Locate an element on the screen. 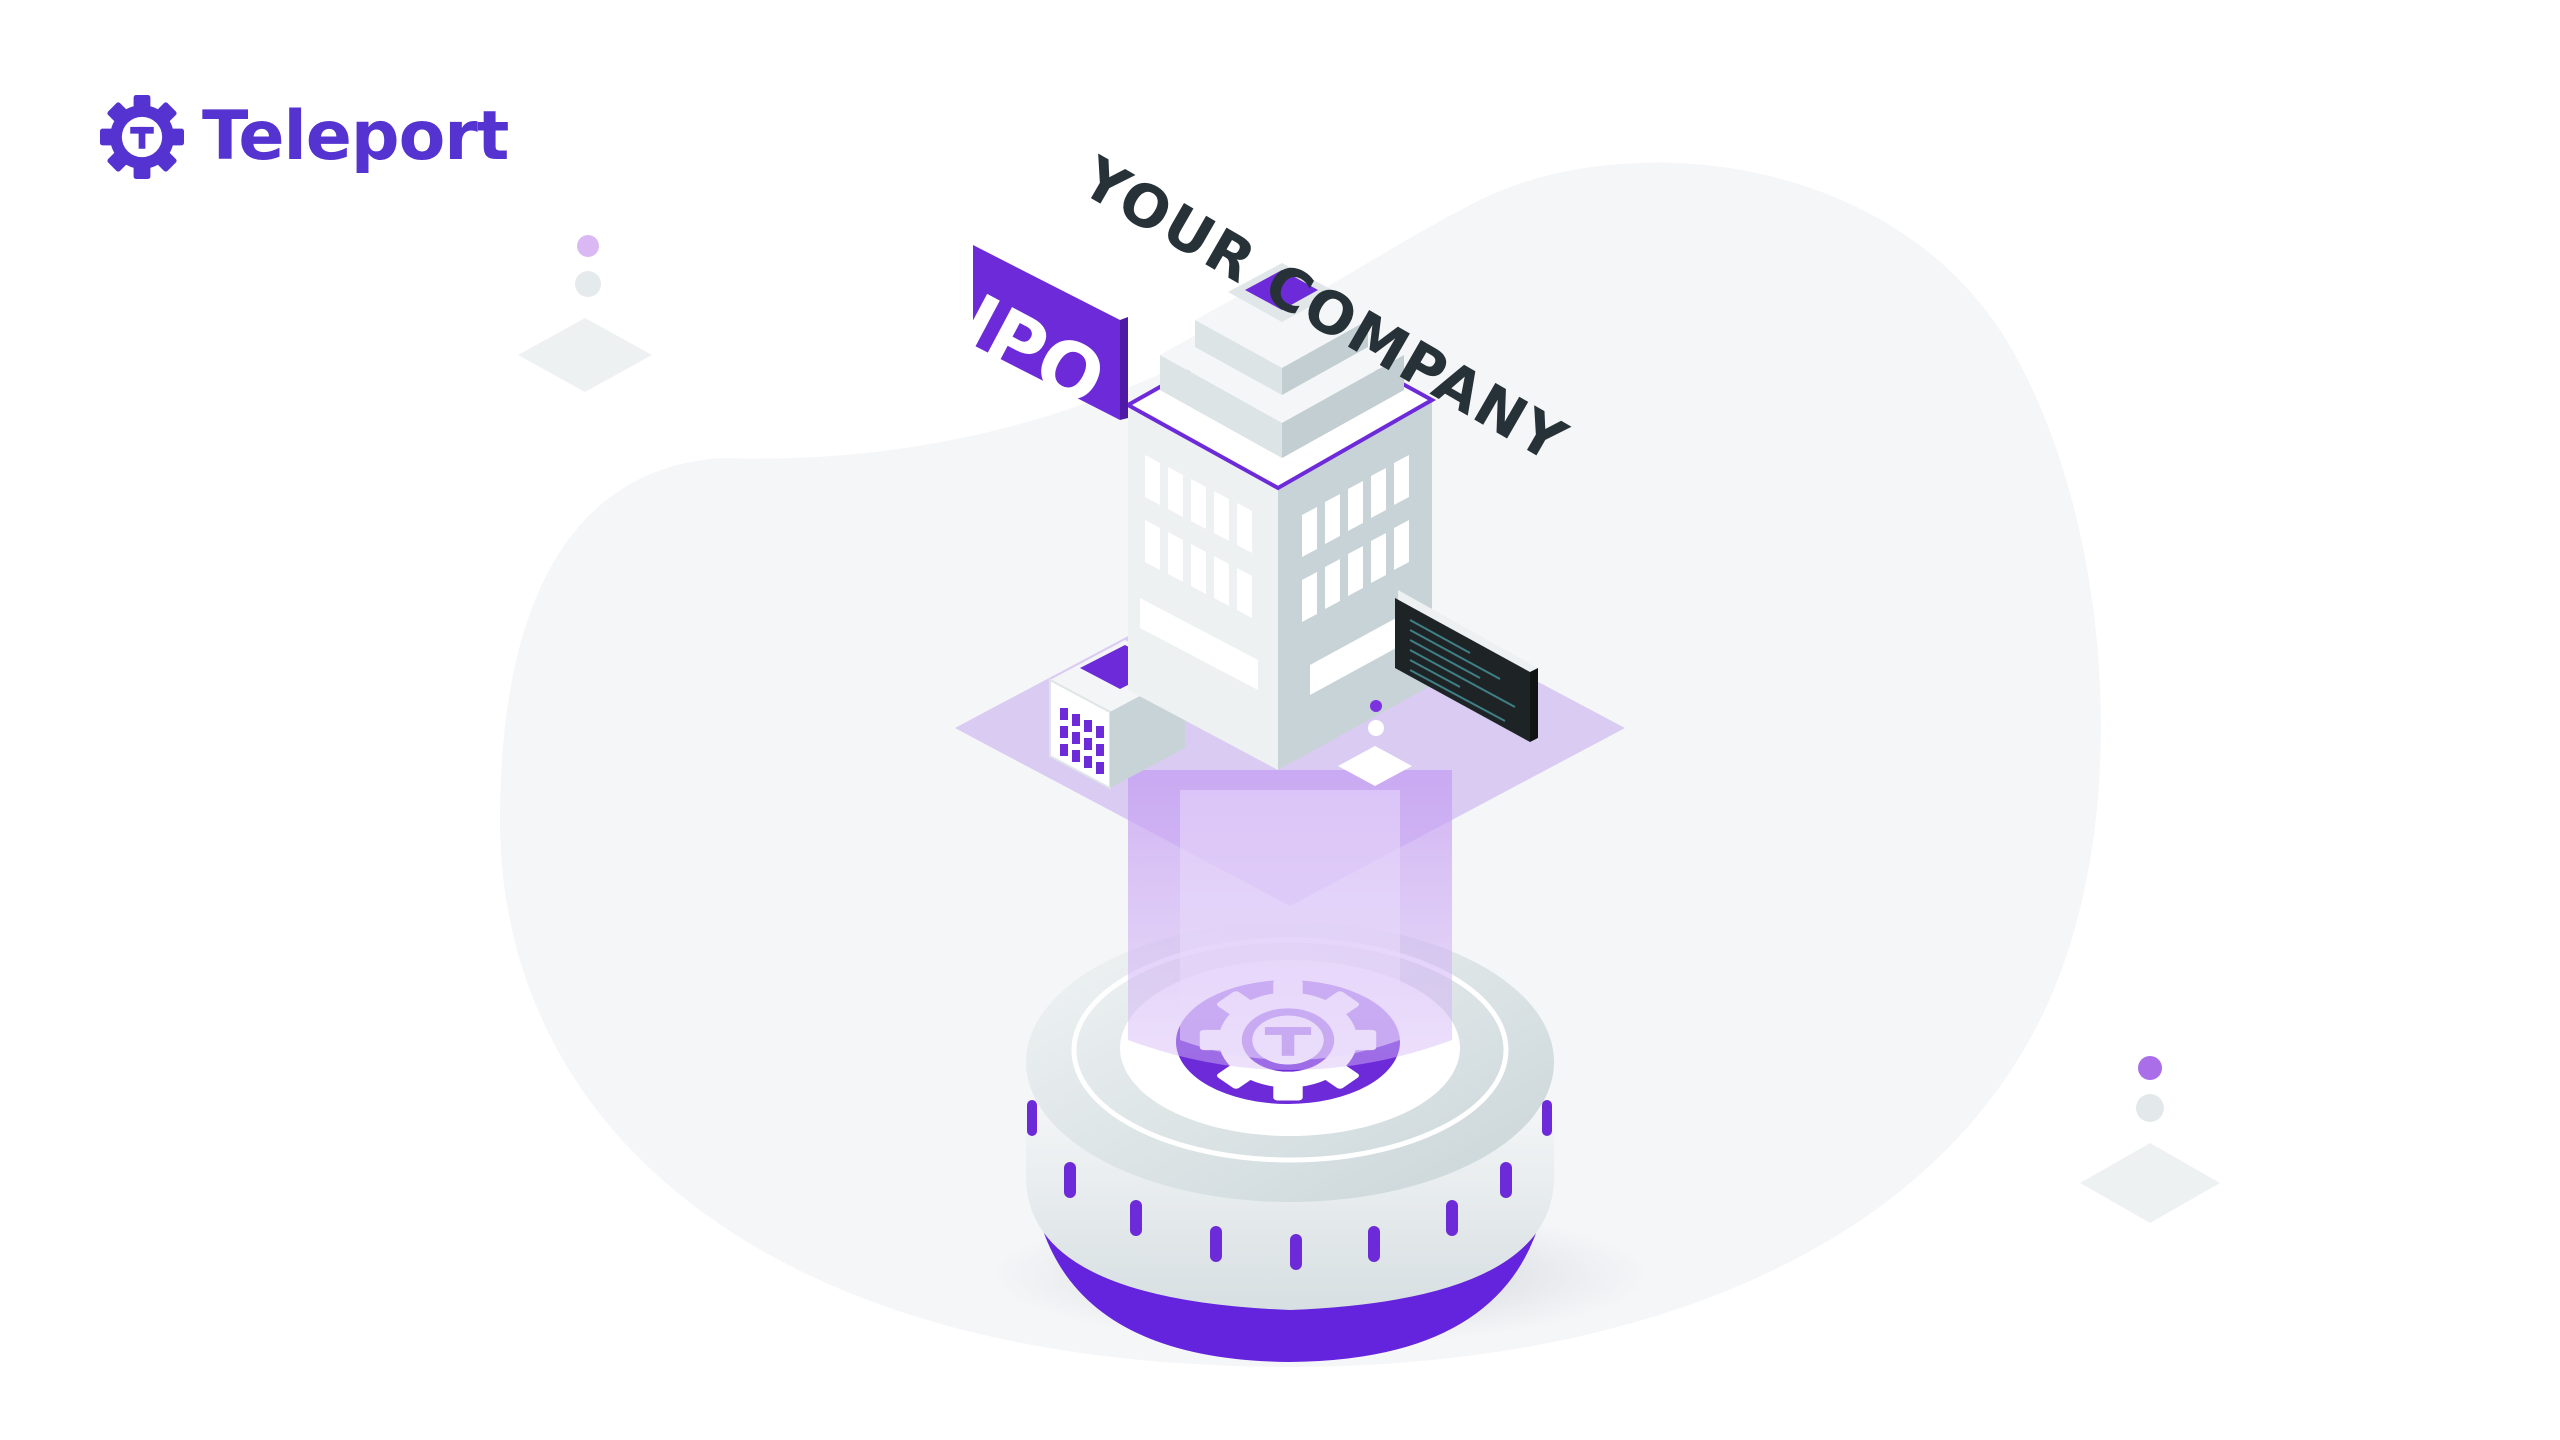 The image size is (2560, 1440). brand-name: Teleport is located at coordinates (355, 136).